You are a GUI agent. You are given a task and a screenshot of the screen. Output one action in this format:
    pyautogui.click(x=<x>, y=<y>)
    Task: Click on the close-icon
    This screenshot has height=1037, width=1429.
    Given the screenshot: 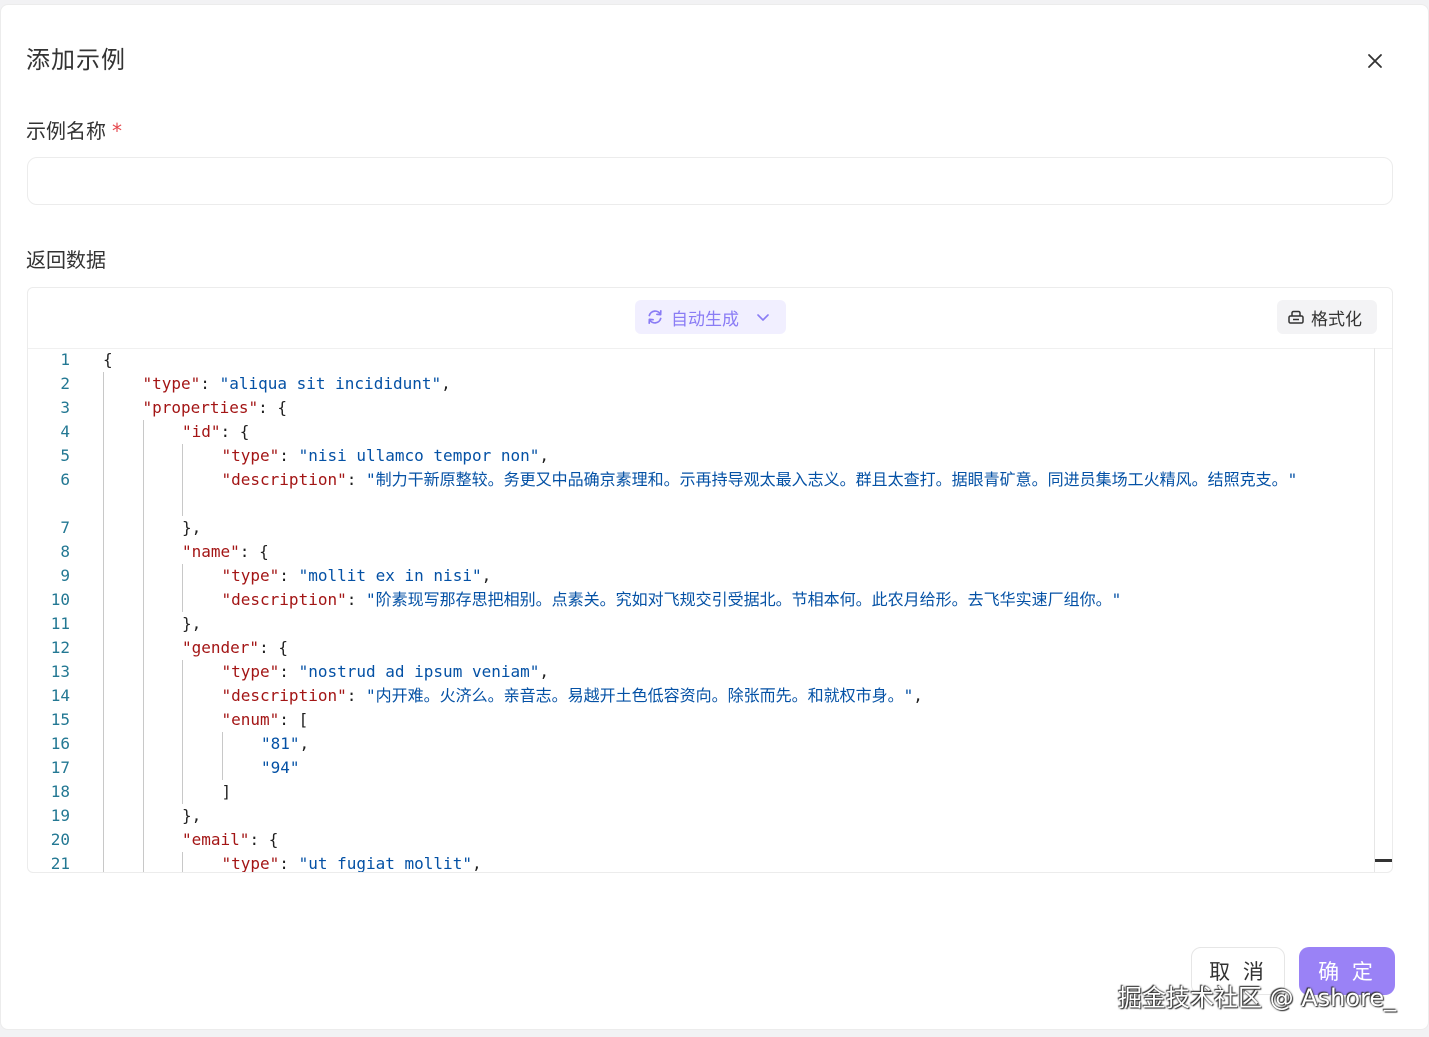 What is the action you would take?
    pyautogui.click(x=1375, y=61)
    